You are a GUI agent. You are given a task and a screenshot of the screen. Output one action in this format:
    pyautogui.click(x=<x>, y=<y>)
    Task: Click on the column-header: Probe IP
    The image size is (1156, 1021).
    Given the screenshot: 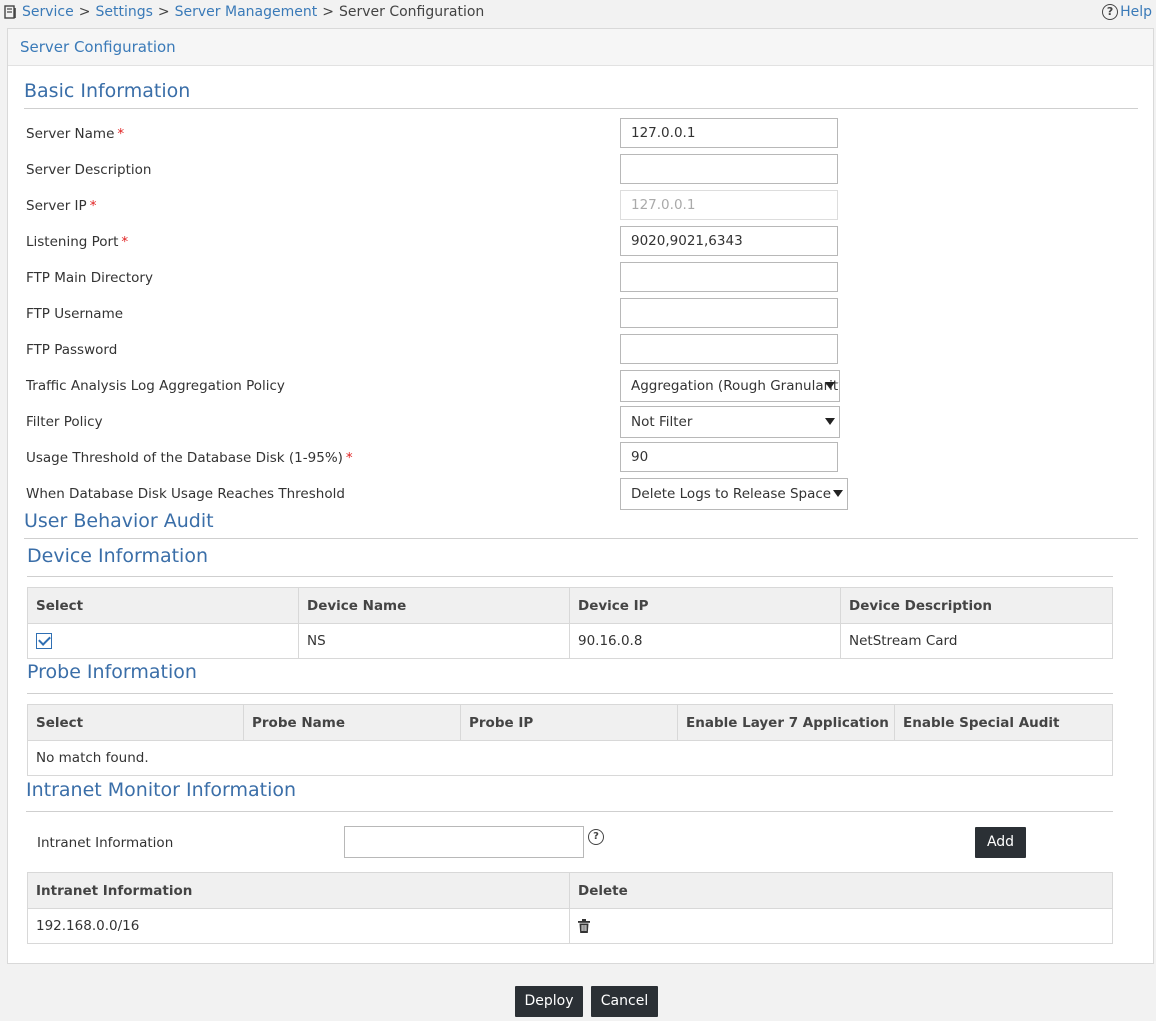 What is the action you would take?
    pyautogui.click(x=569, y=722)
    